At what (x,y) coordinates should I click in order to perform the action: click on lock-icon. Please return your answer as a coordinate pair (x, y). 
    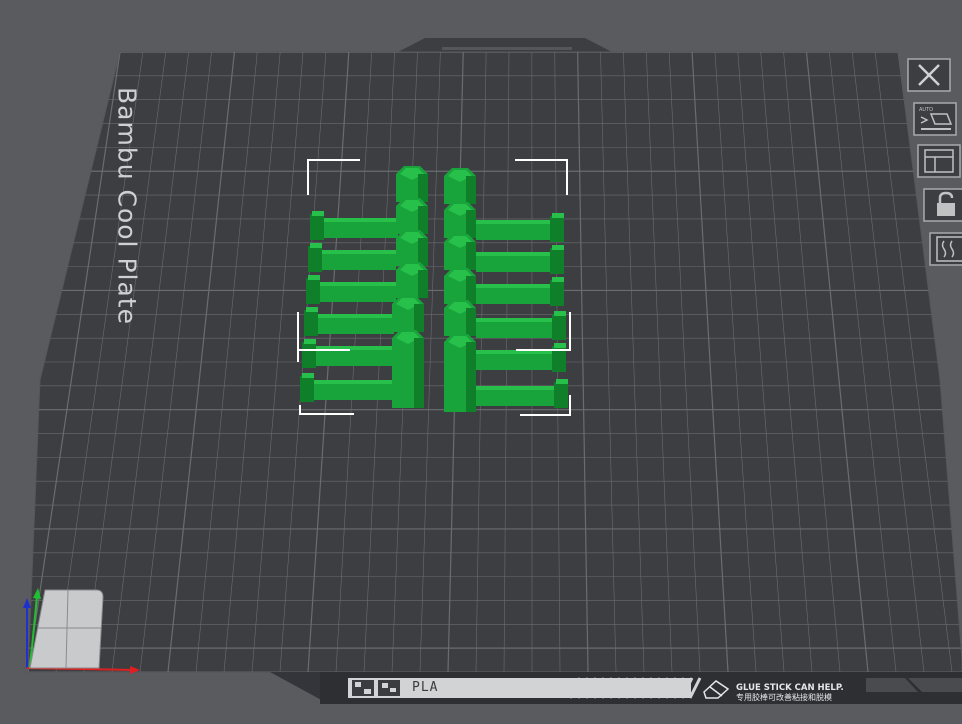
    Looking at the image, I should click on (942, 205).